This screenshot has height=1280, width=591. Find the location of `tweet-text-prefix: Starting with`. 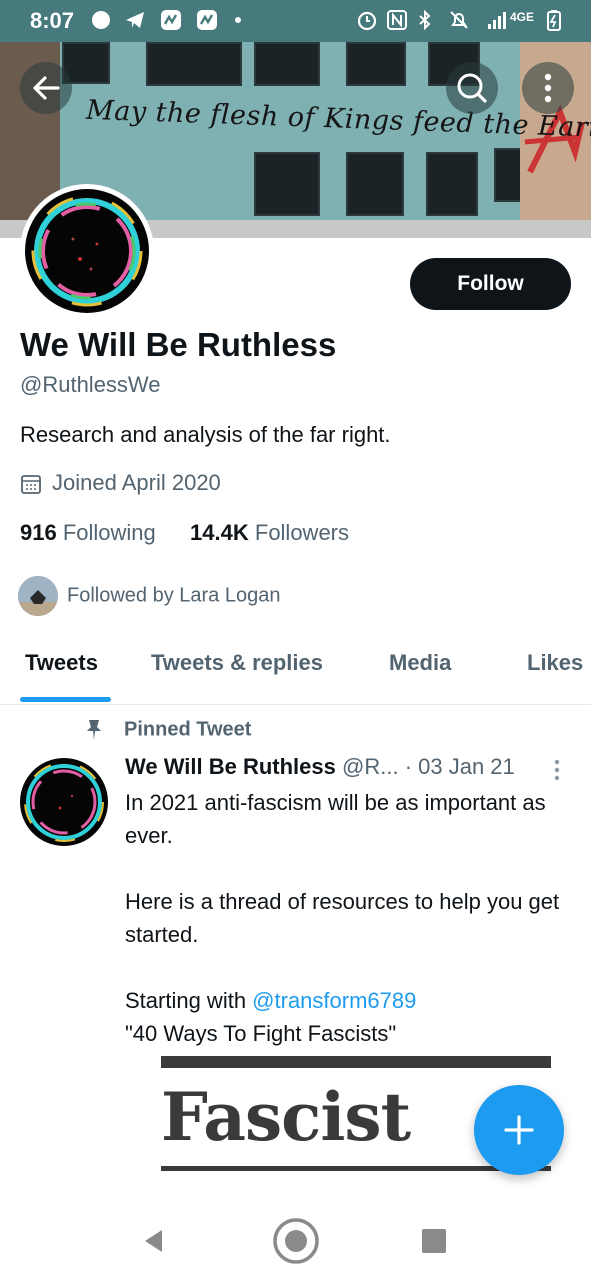

tweet-text-prefix: Starting with is located at coordinates (189, 1000).